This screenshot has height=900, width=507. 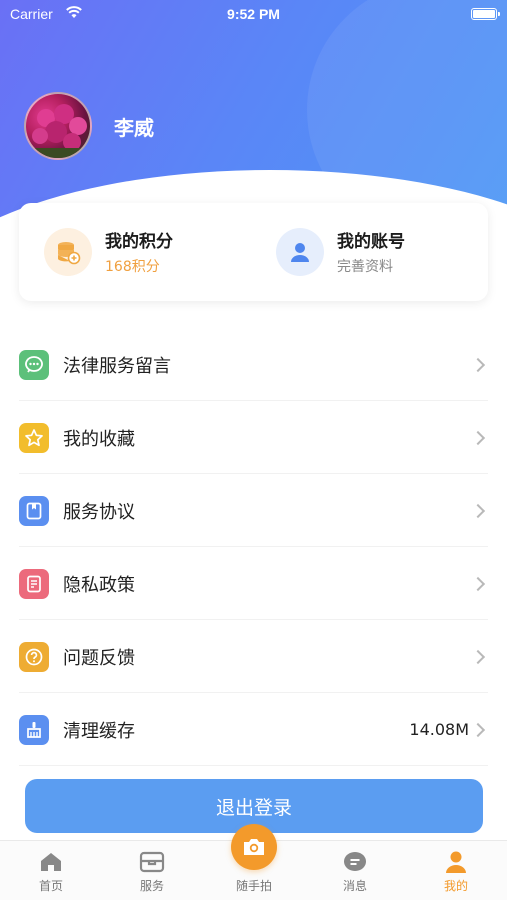 What do you see at coordinates (51, 862) in the screenshot?
I see `home-icon` at bounding box center [51, 862].